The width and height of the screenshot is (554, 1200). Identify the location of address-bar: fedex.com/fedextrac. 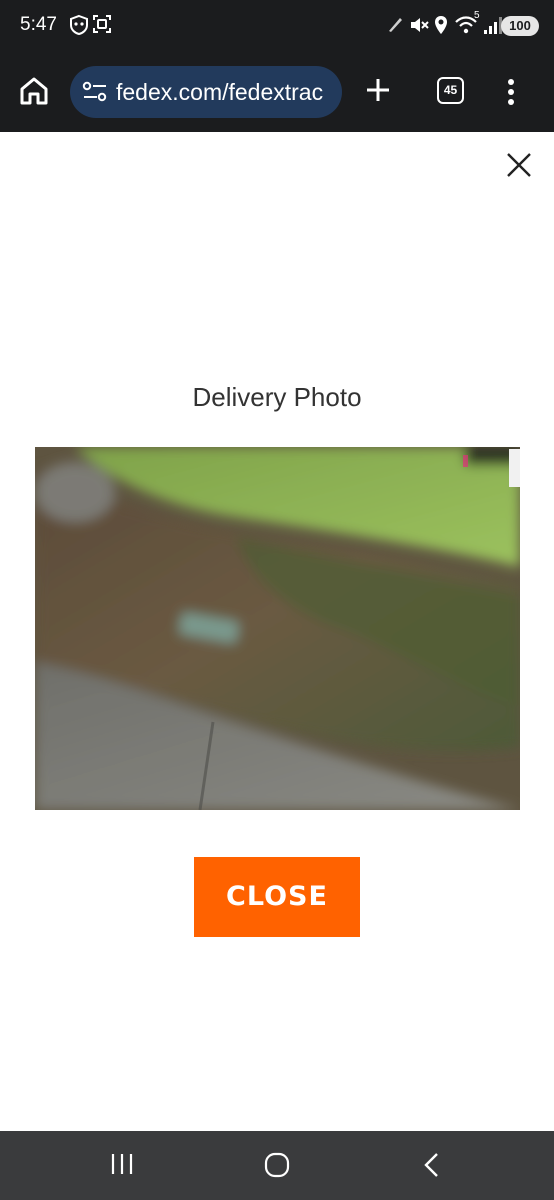
(206, 92).